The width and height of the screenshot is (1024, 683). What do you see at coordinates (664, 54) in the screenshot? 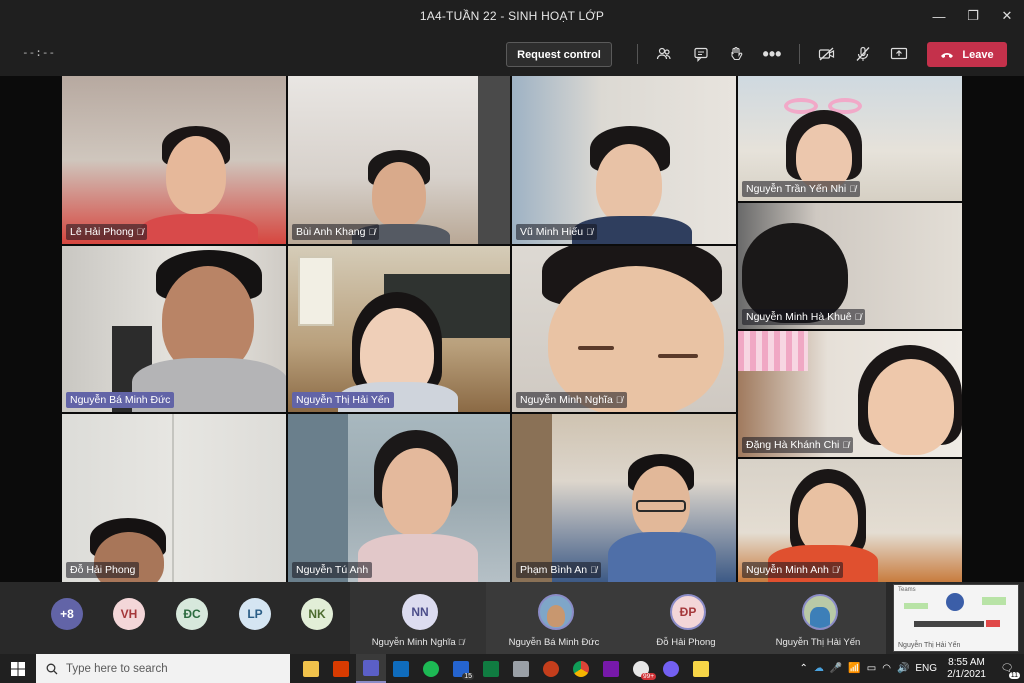
I see `people-icon` at bounding box center [664, 54].